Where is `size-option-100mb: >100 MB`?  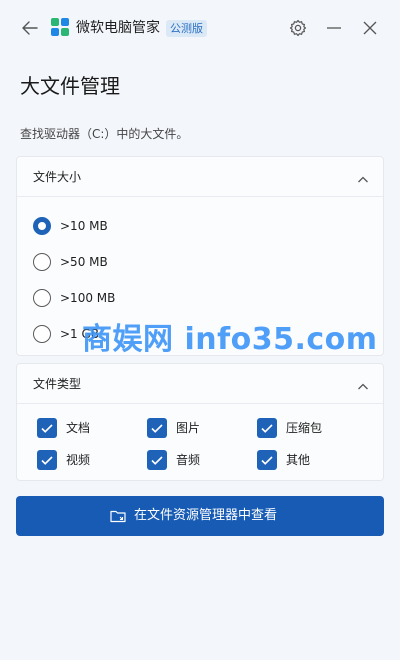 size-option-100mb: >100 MB is located at coordinates (133, 298).